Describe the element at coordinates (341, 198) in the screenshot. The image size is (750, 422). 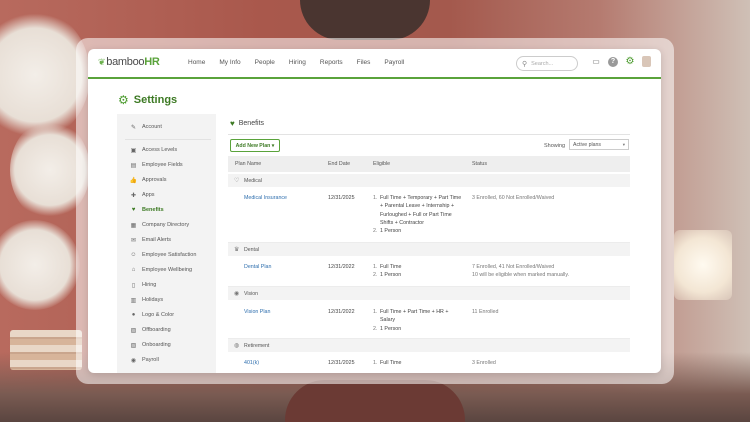
I see `plan-end-date: 12/31/2025` at that location.